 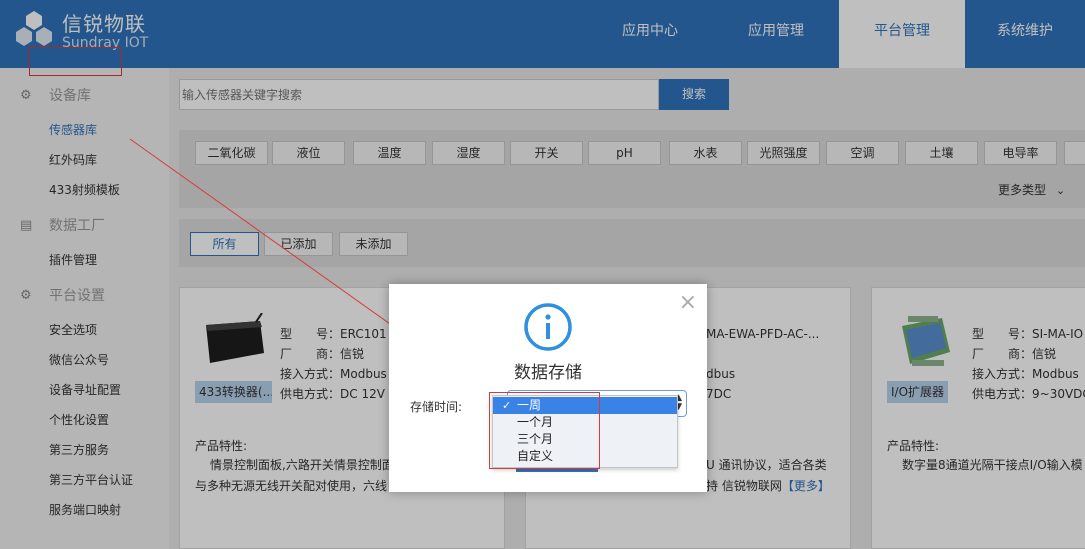 What do you see at coordinates (544, 430) in the screenshot?
I see `annotation-highlight-box` at bounding box center [544, 430].